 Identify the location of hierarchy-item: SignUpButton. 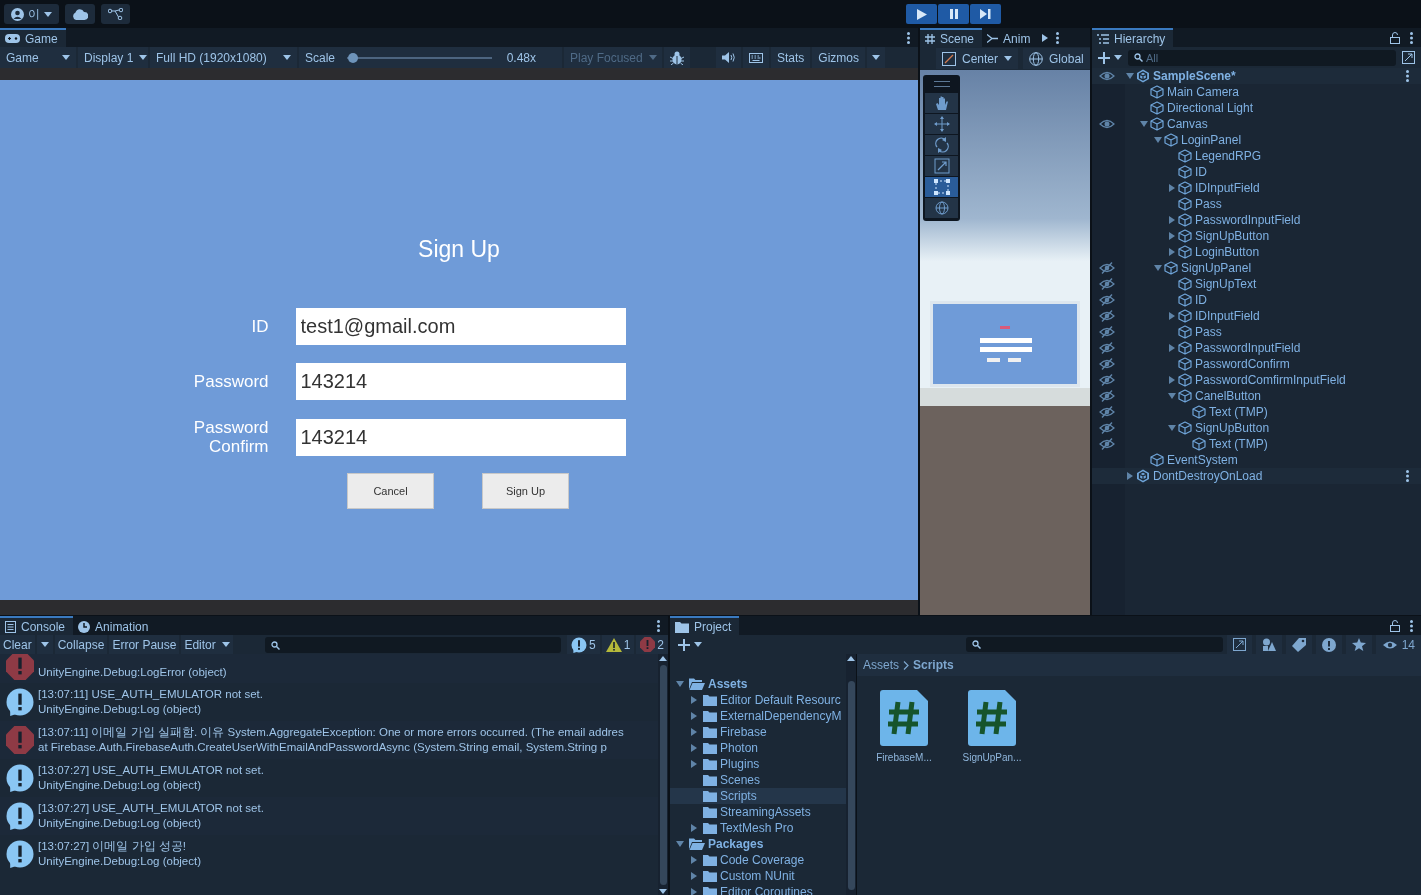
(1232, 428).